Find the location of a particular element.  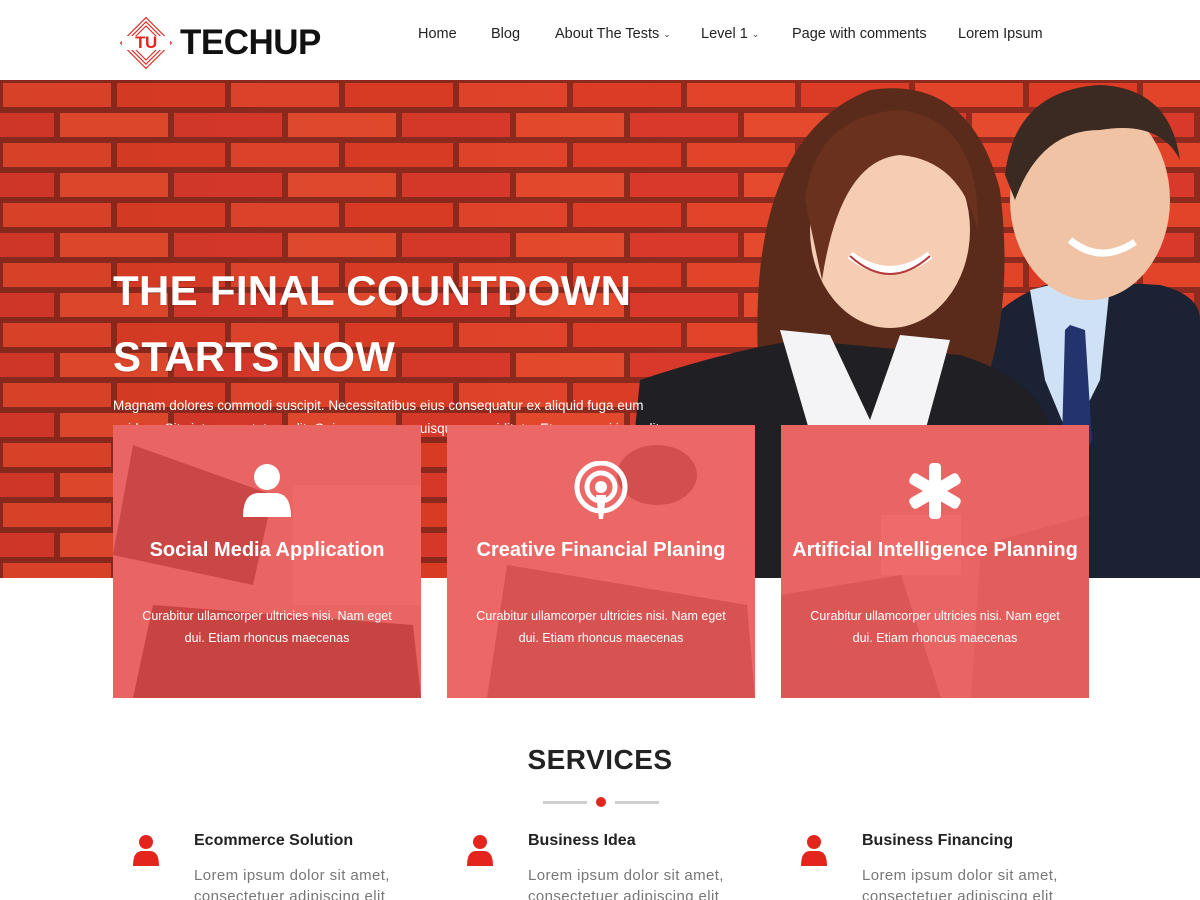

logo-mark: TU is located at coordinates (146, 43).